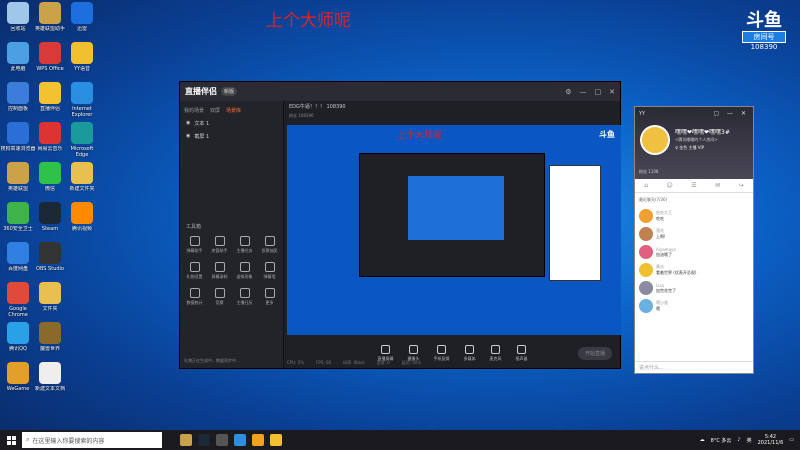 The width and height of the screenshot is (800, 450). What do you see at coordinates (219, 245) in the screenshot?
I see `tool-button: 房管助手` at bounding box center [219, 245].